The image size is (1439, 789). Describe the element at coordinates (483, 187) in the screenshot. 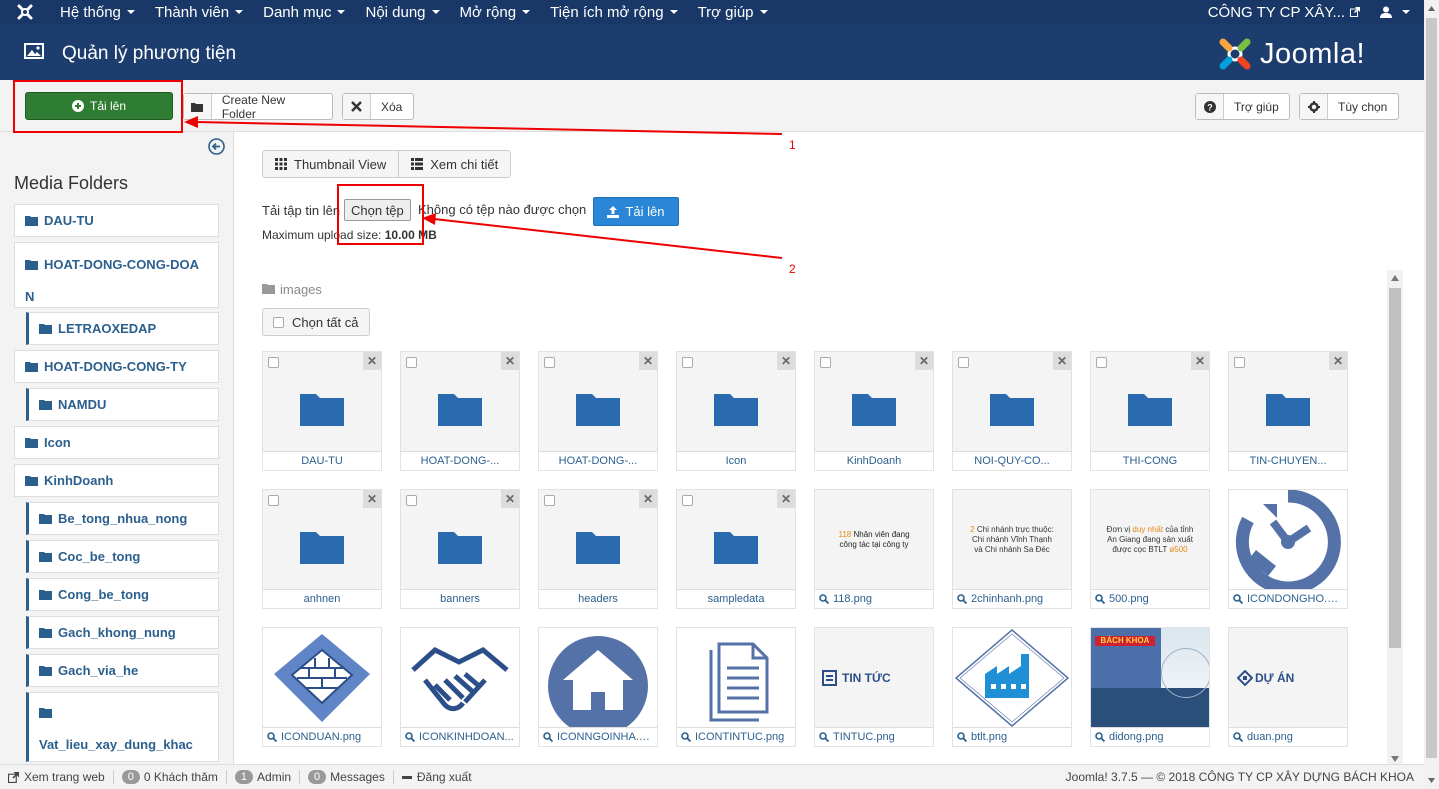

I see `annotation-arrows` at that location.